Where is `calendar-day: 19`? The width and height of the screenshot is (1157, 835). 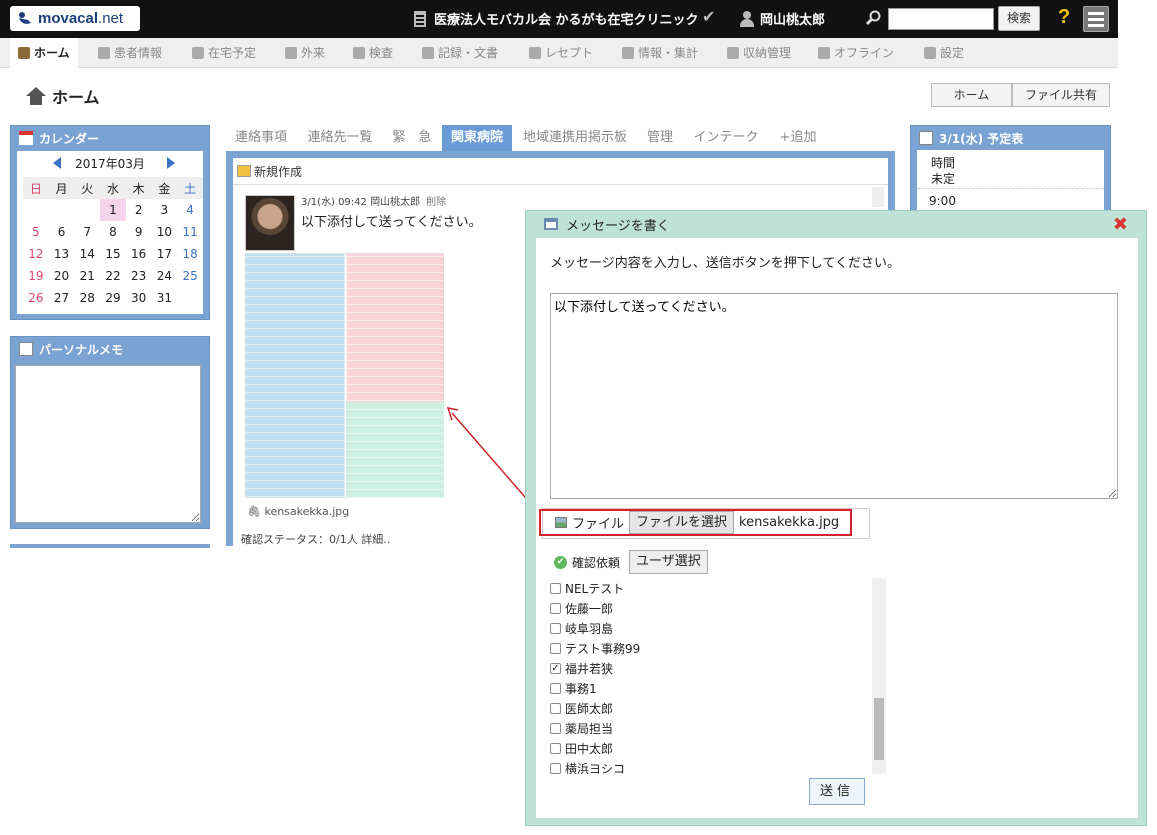
calendar-day: 19 is located at coordinates (36, 276).